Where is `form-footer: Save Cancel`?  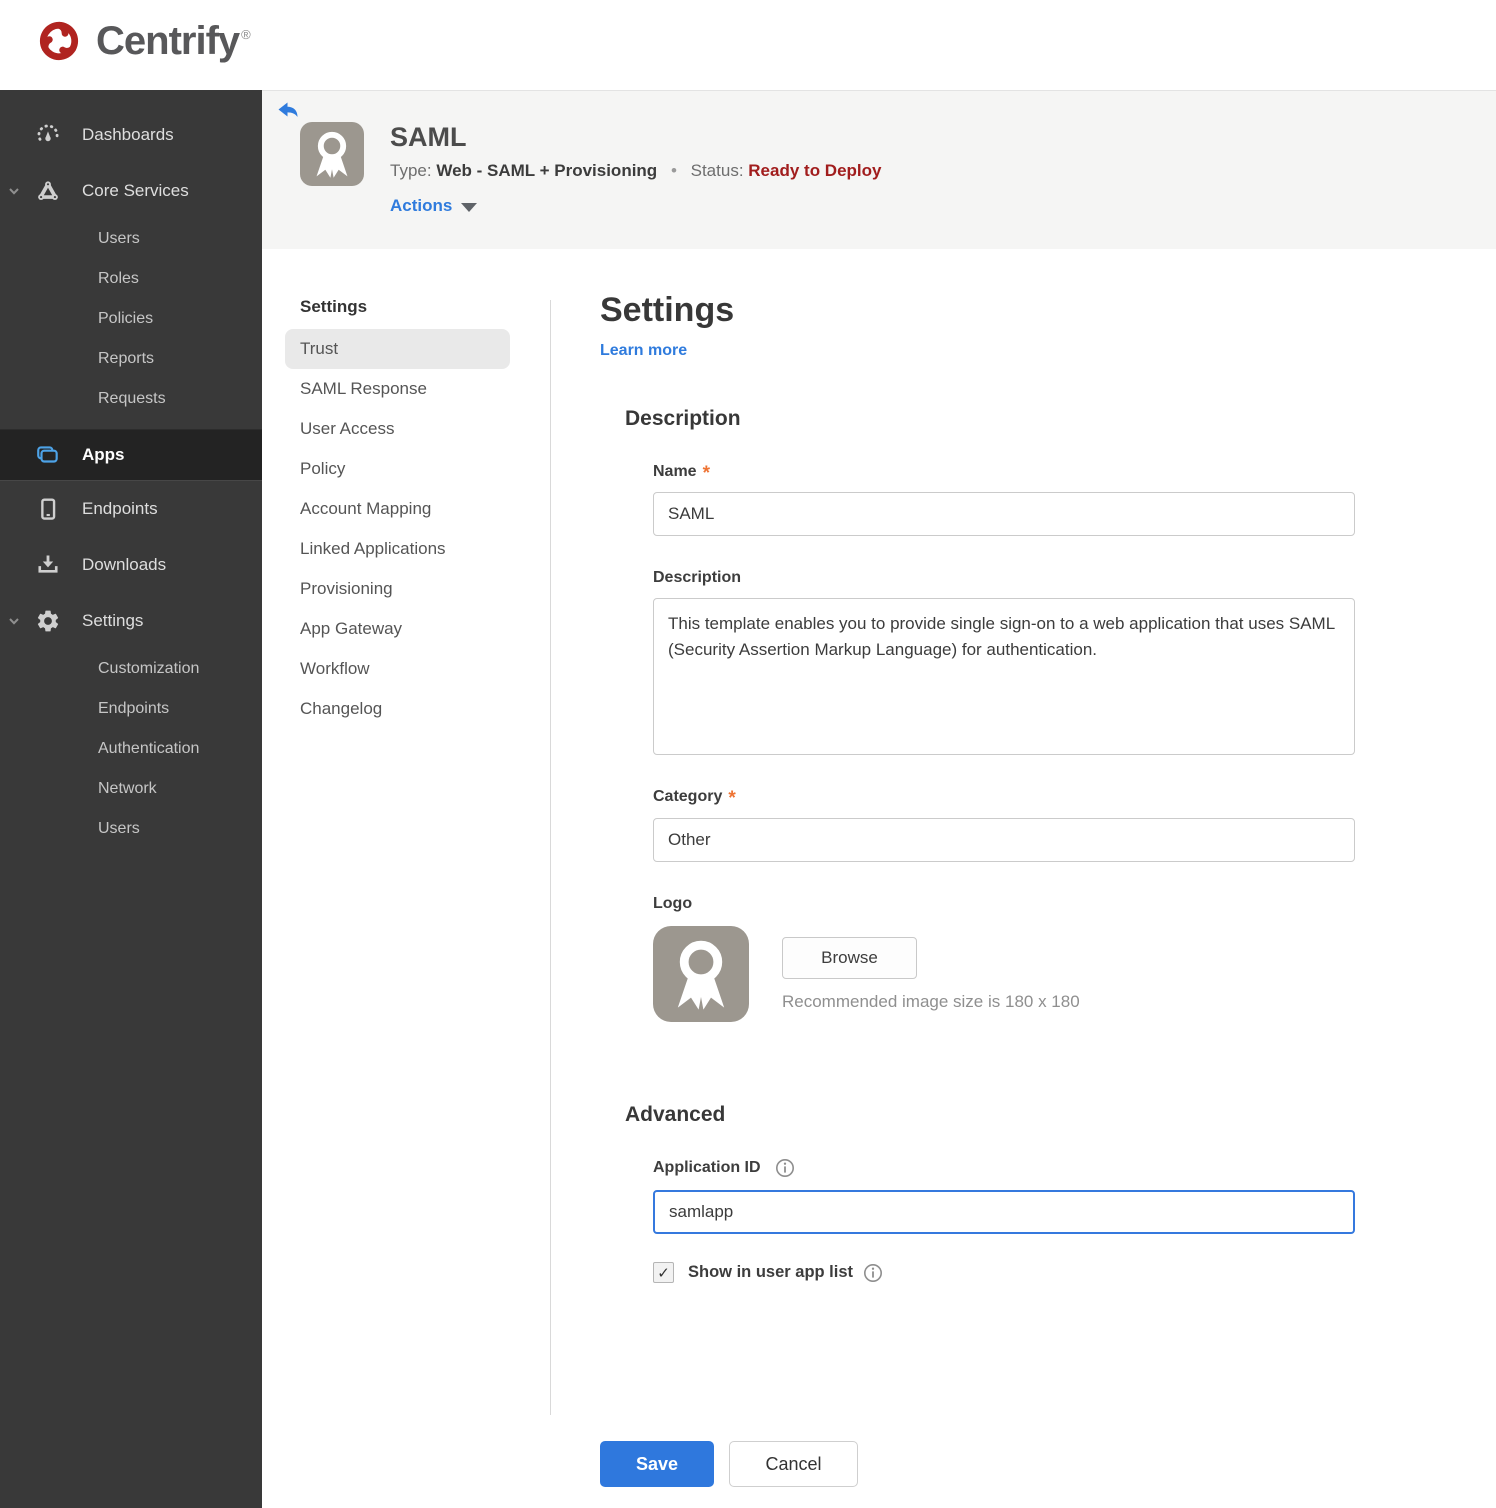 form-footer: Save Cancel is located at coordinates (729, 1464).